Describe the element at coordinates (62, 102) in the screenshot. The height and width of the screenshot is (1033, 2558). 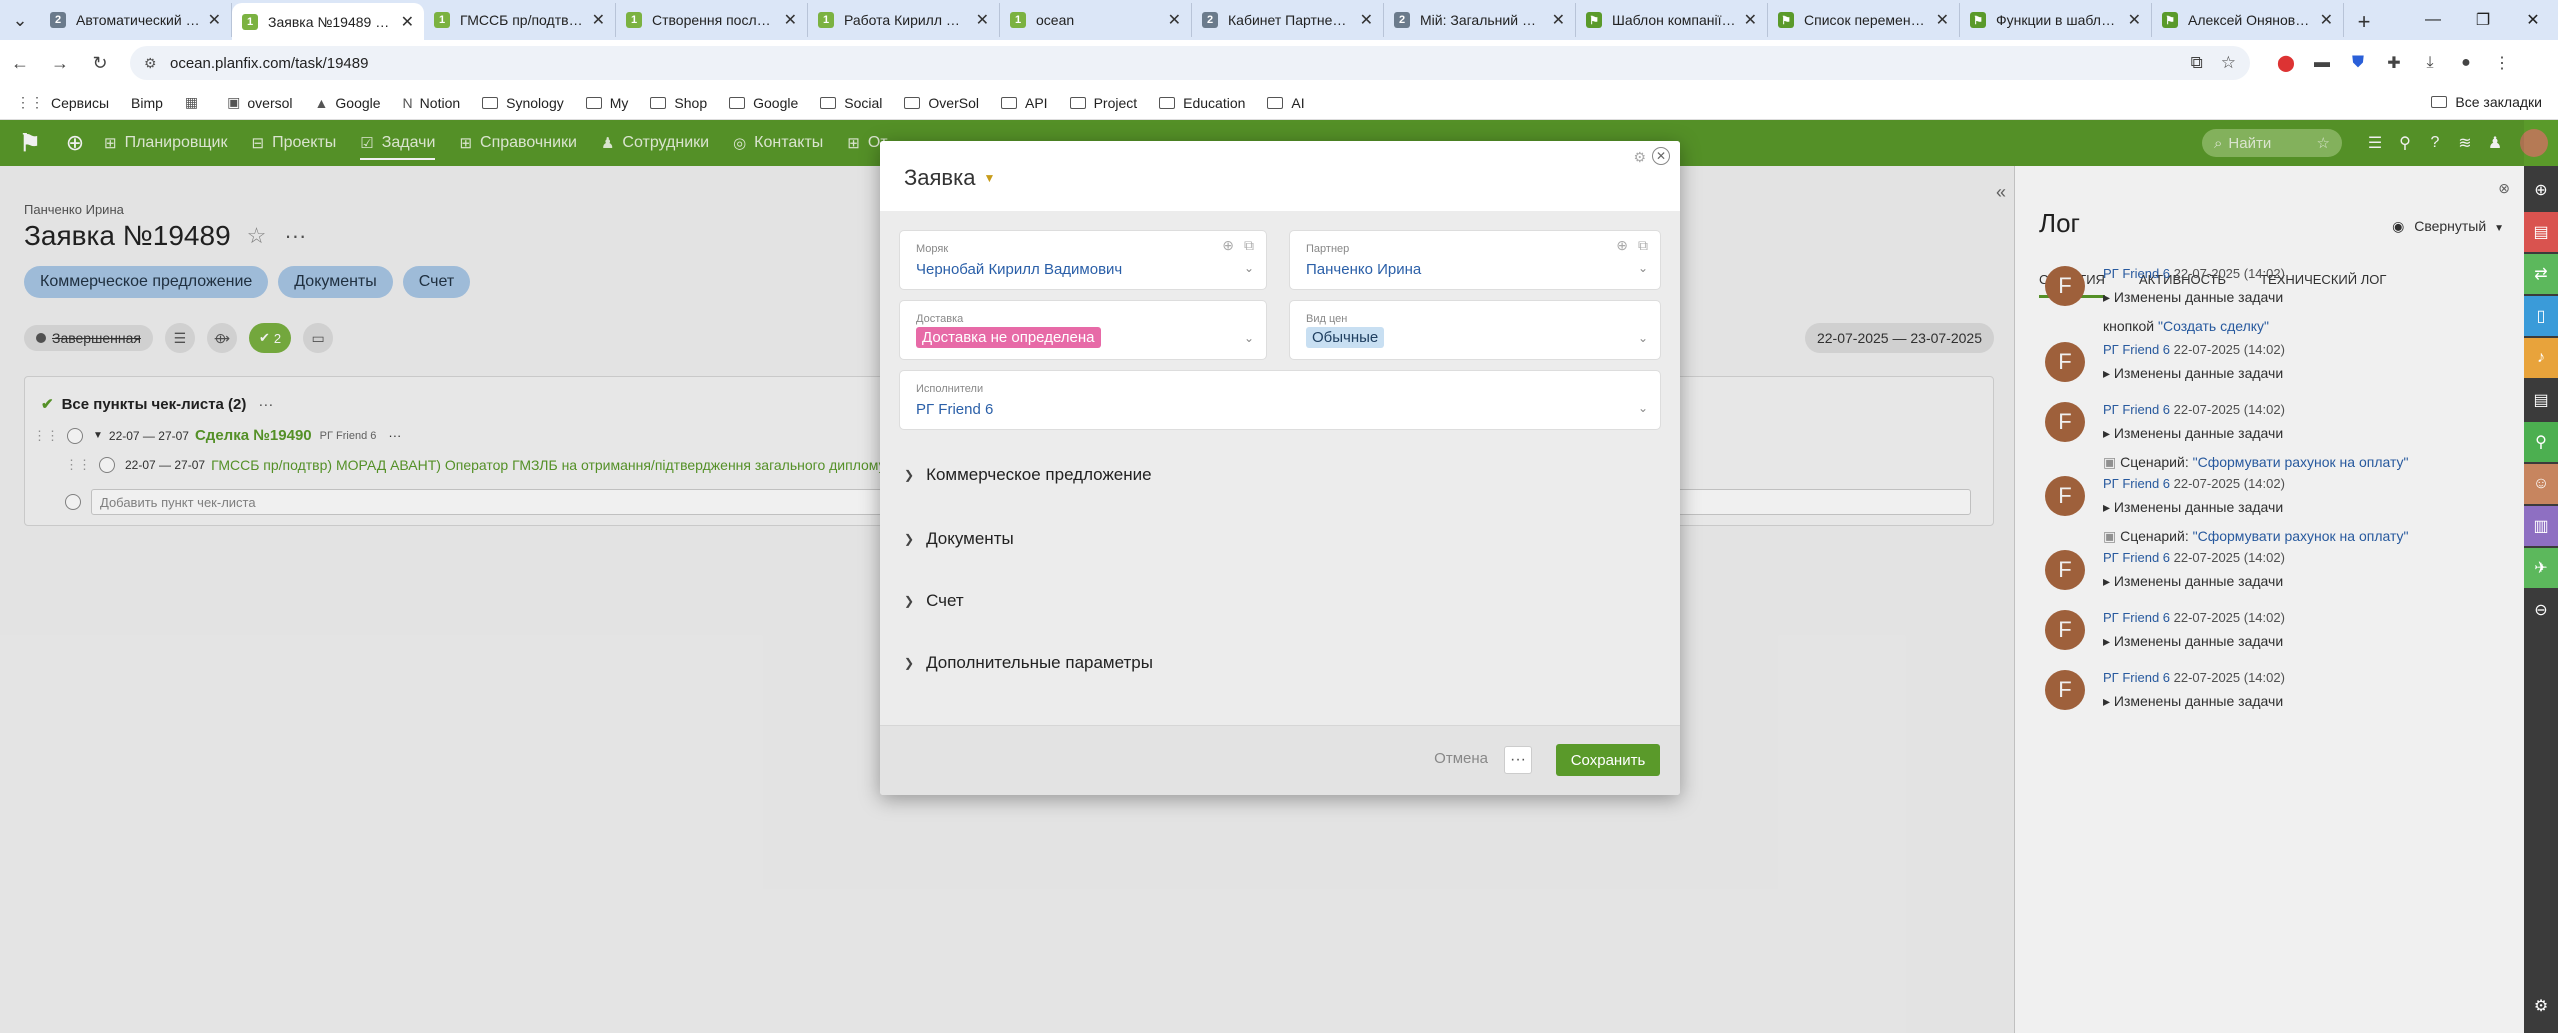
I see `bookmark-item: ⋮⋮ Сервисы` at that location.